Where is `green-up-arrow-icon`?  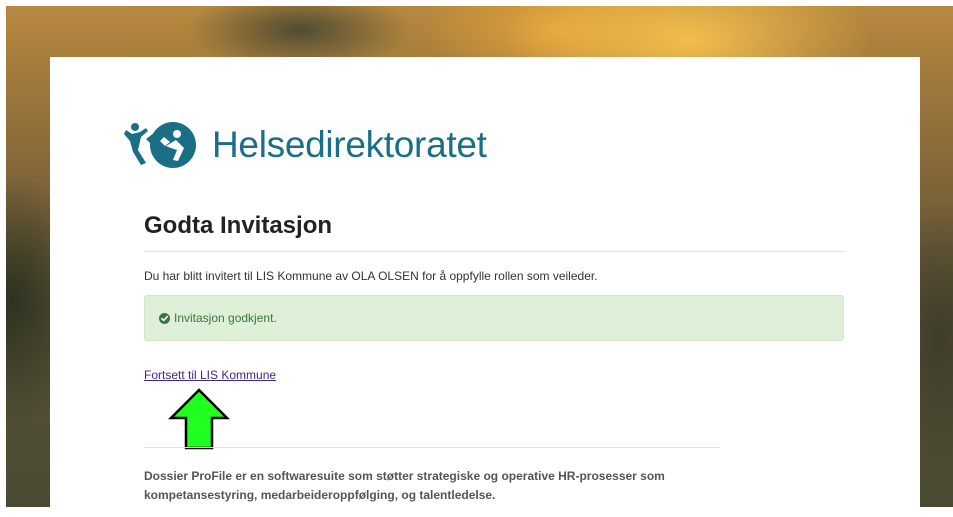
green-up-arrow-icon is located at coordinates (199, 421).